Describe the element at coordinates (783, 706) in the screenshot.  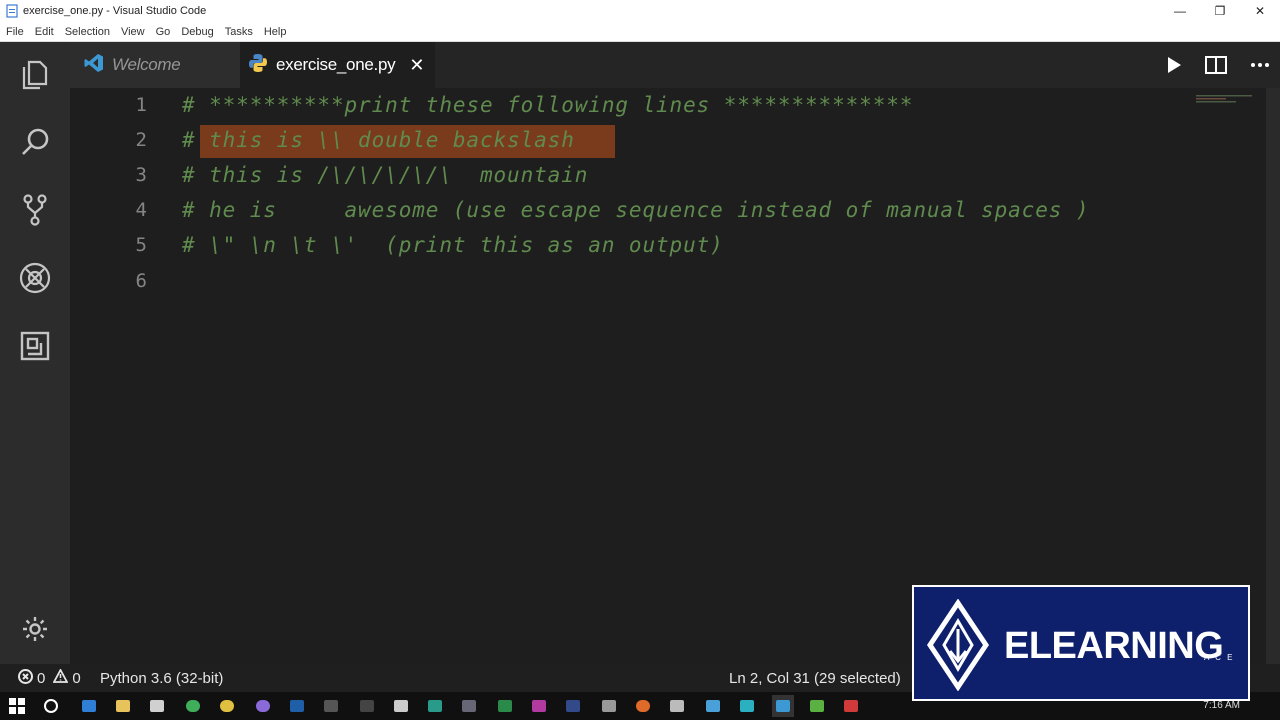
I see `vscode-taskbar-icon` at that location.